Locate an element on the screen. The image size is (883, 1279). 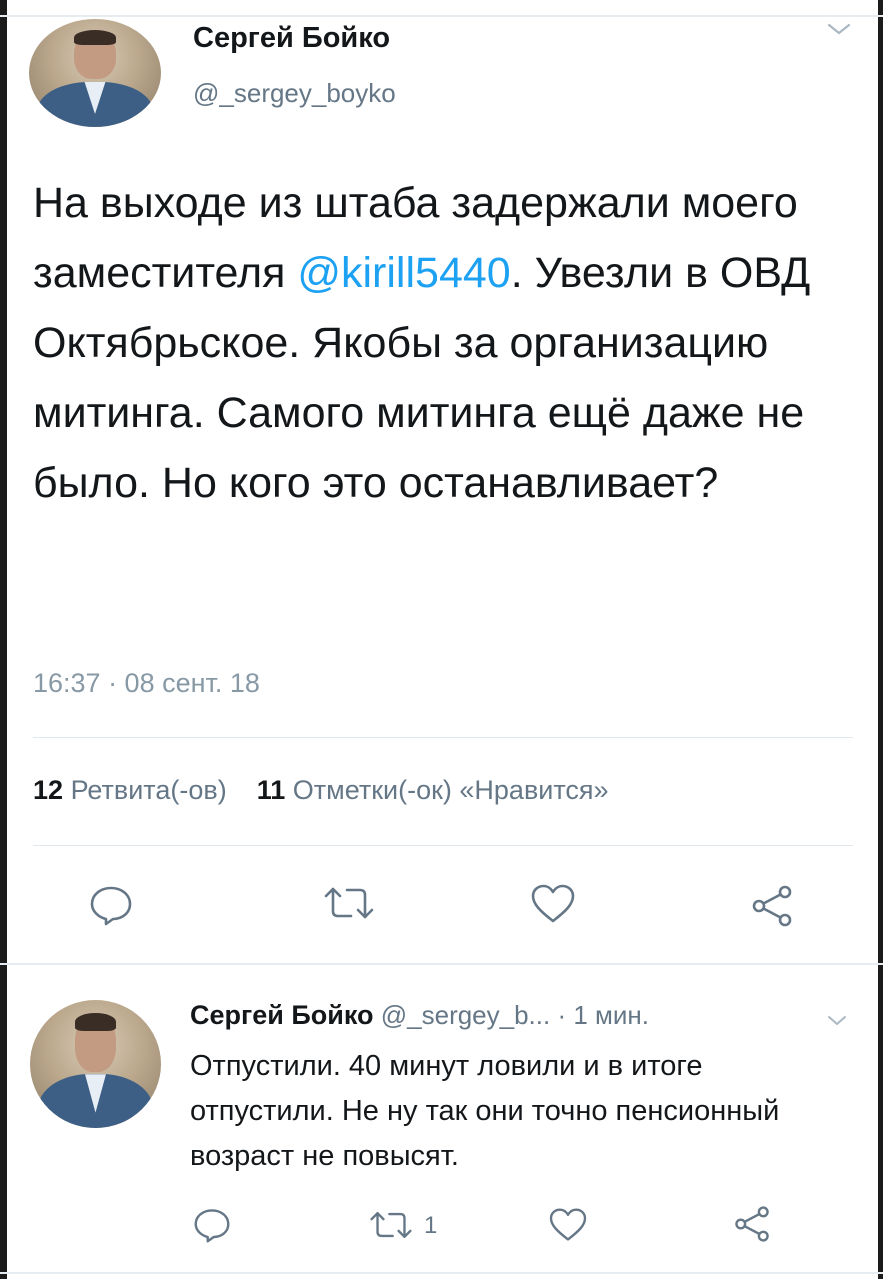
reply-time: · 1 мин. is located at coordinates (603, 1015).